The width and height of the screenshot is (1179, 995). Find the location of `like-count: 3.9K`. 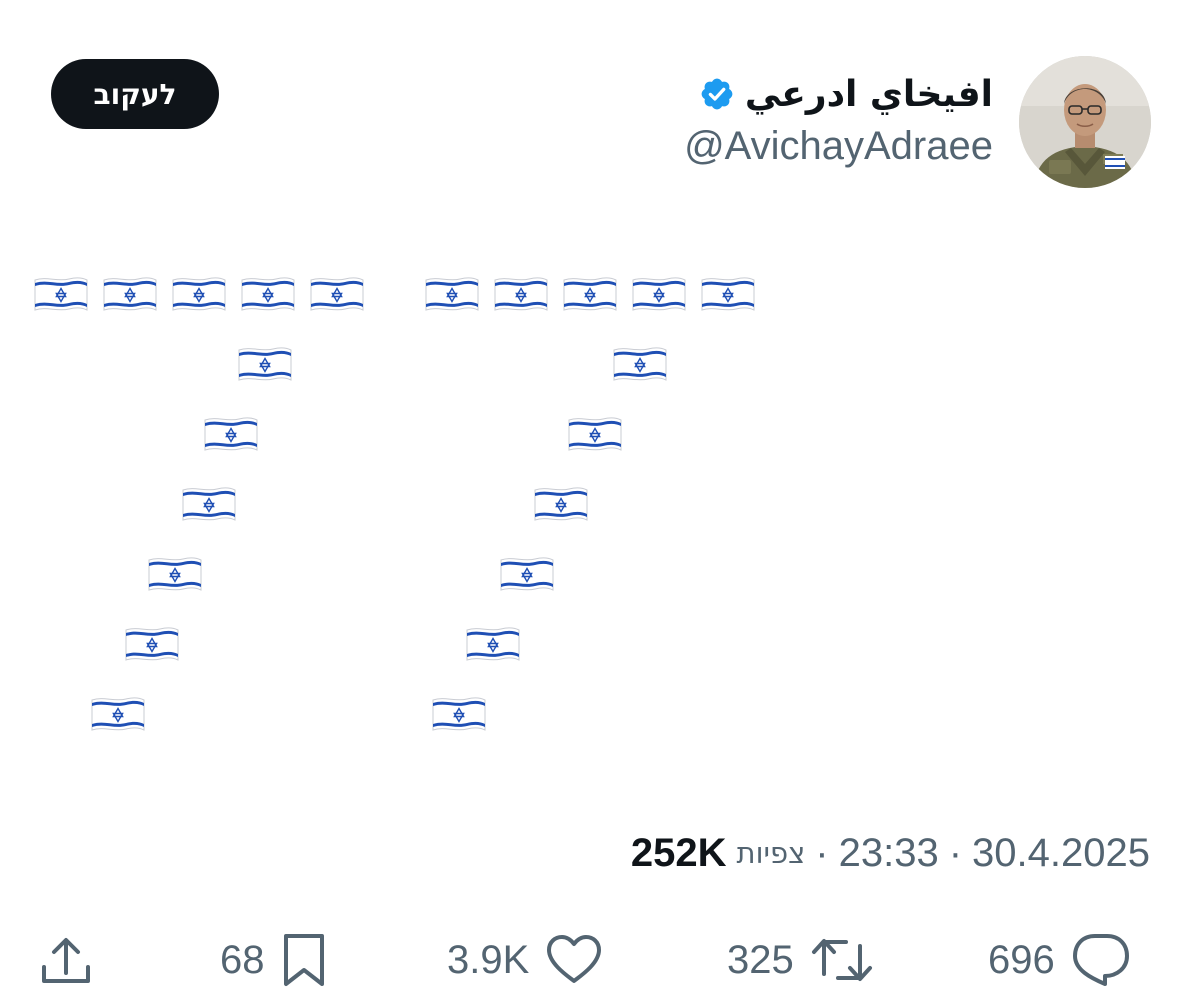

like-count: 3.9K is located at coordinates (488, 959).